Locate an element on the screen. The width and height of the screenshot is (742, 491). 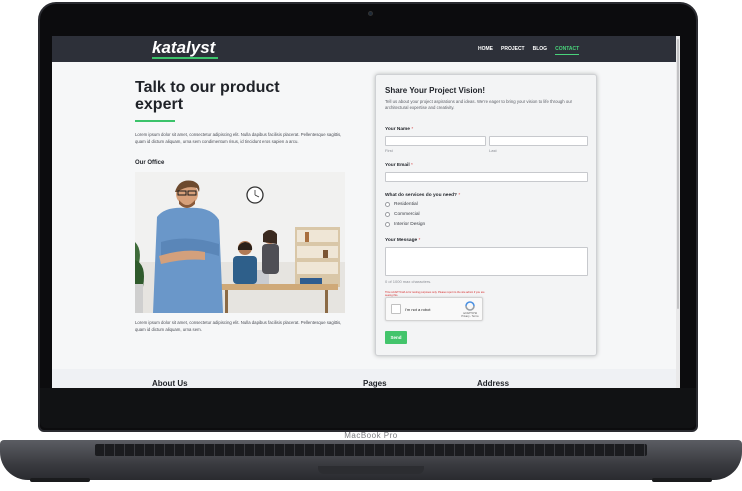
page-scrollbar is located at coordinates (678, 212).